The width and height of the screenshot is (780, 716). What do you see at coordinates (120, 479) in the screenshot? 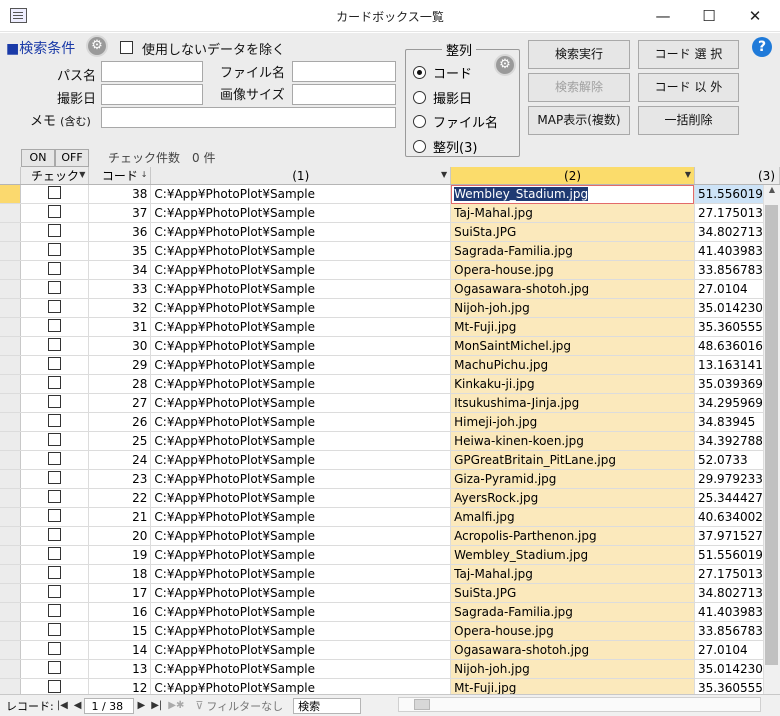
I see `code-cell: 23` at bounding box center [120, 479].